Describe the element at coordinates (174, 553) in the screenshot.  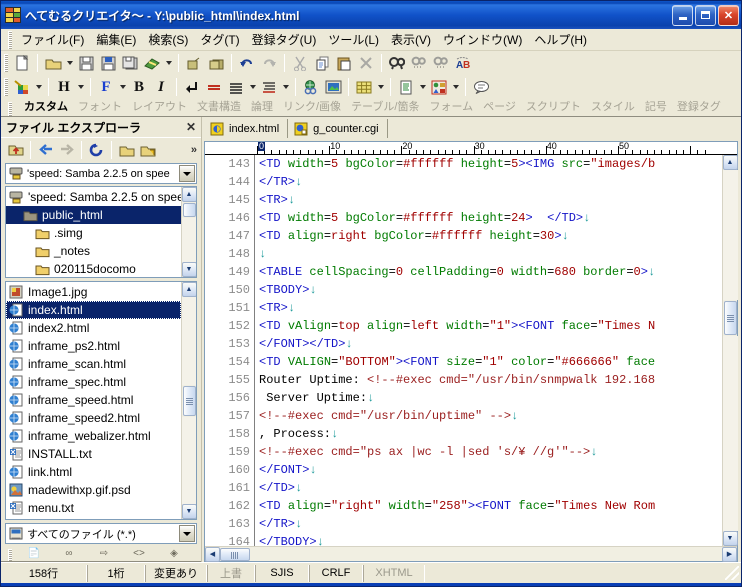
I see `mini-tab-misc: ◈` at that location.